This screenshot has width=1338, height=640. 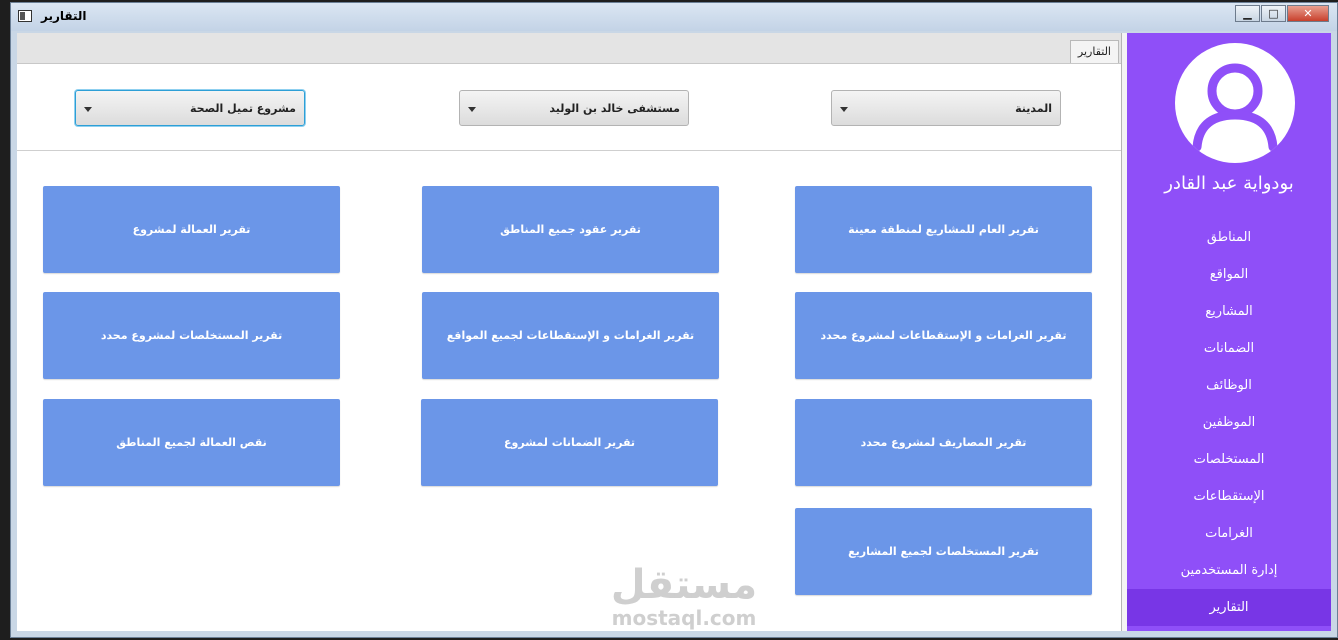 I want to click on user-icon, so click(x=1235, y=107).